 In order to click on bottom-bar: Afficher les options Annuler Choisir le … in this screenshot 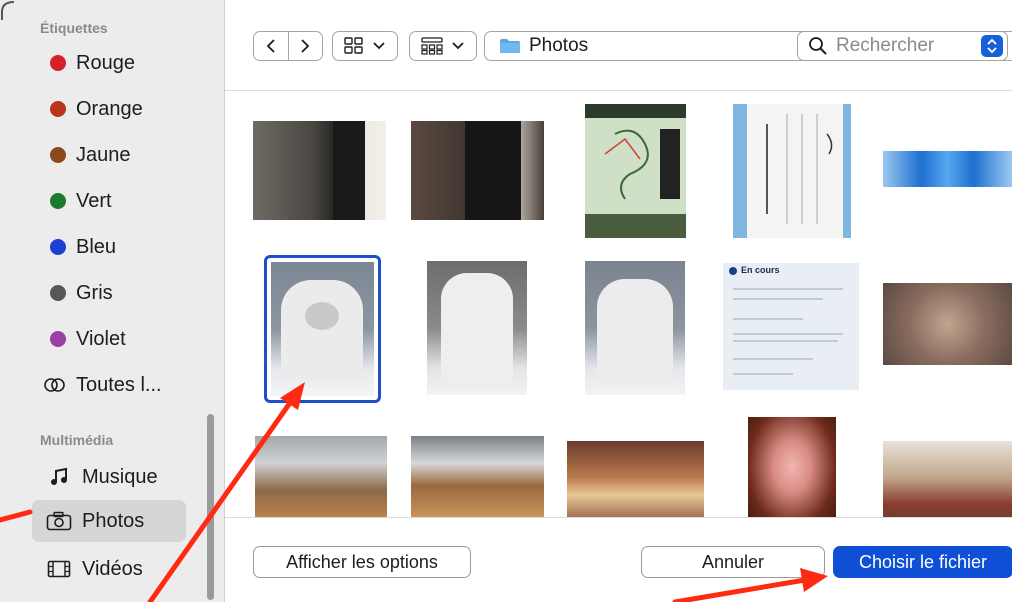, I will do `click(618, 560)`.